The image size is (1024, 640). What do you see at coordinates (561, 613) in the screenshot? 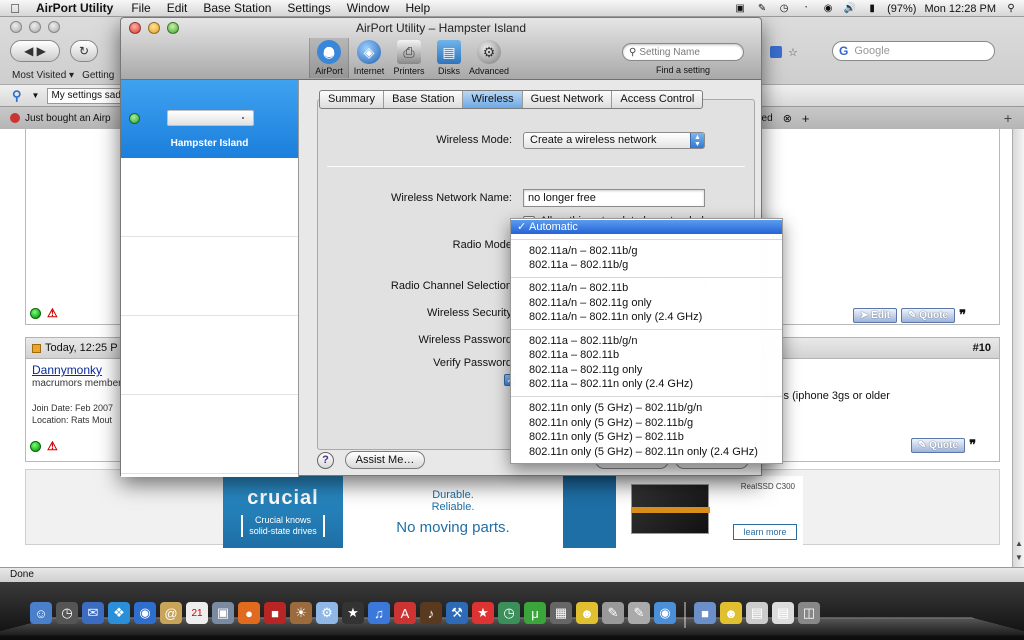
I see `calculator-icon: ▦` at bounding box center [561, 613].